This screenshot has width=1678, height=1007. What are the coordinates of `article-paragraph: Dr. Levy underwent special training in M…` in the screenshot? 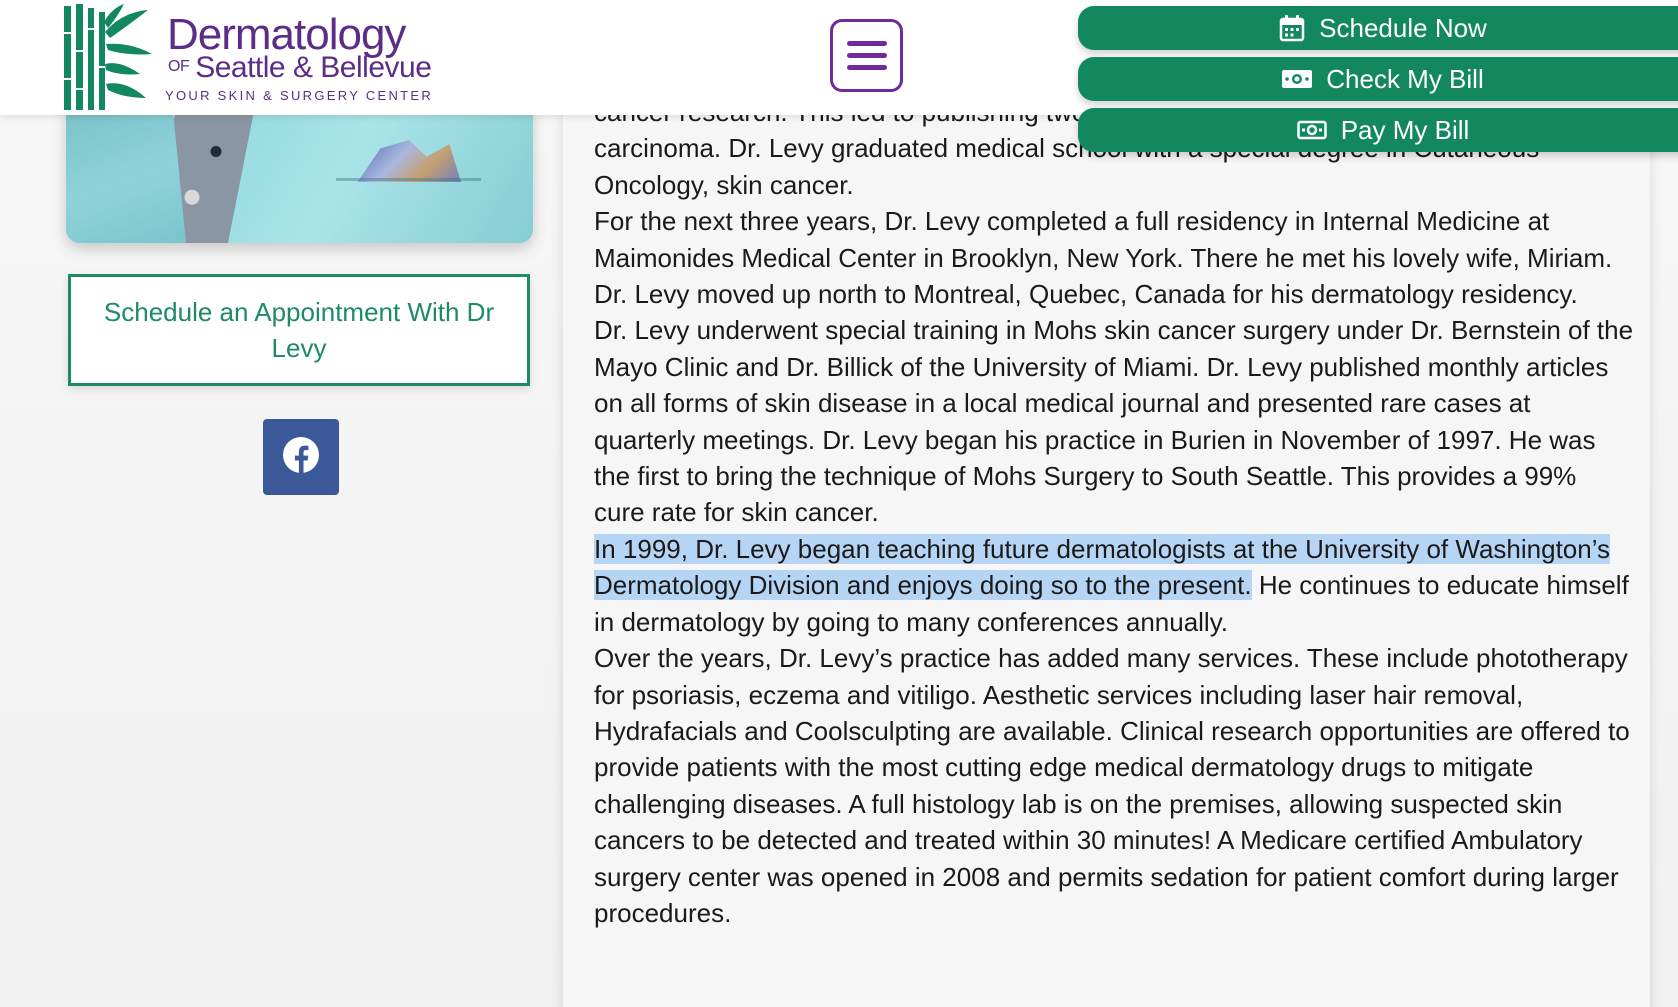 It's located at (1114, 421).